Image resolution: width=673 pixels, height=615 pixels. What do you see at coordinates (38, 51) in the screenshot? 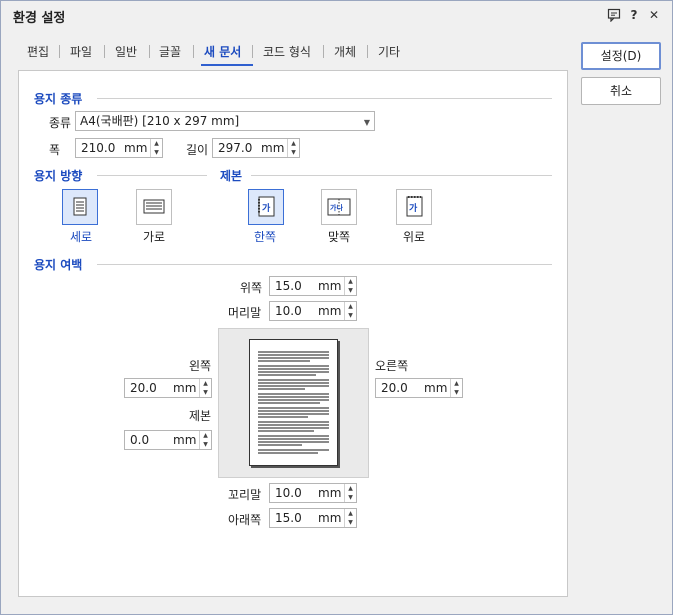
I see `tab-edit: 편집` at bounding box center [38, 51].